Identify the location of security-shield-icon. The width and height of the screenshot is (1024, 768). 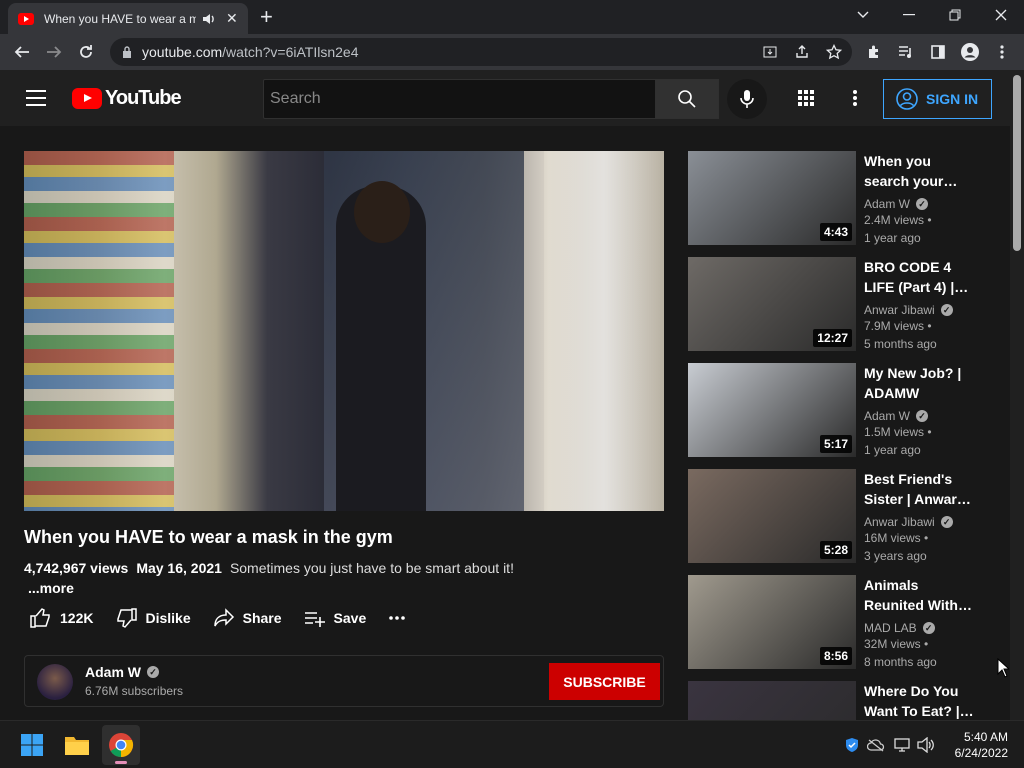
(852, 745).